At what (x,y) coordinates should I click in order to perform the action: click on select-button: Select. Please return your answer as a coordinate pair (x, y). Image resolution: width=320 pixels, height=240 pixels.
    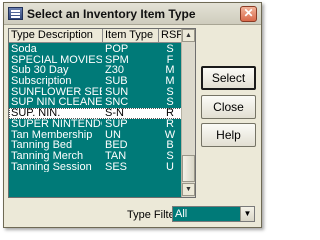
    Looking at the image, I should click on (228, 78).